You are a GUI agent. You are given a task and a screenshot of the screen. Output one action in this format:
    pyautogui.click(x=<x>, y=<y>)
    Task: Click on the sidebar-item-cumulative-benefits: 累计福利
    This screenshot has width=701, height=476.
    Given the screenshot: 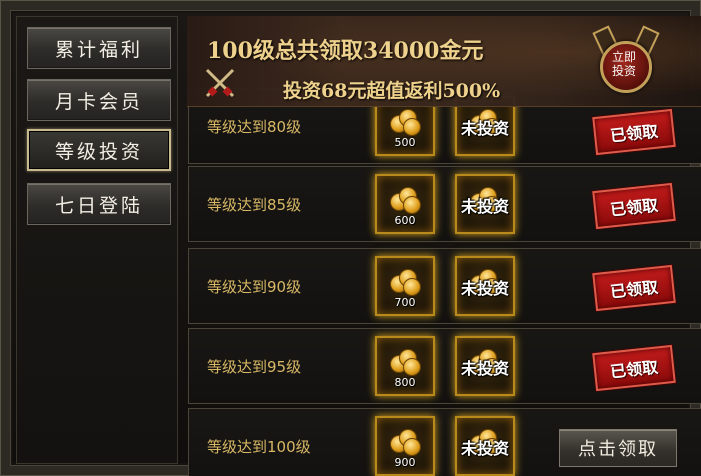 What is the action you would take?
    pyautogui.click(x=99, y=48)
    